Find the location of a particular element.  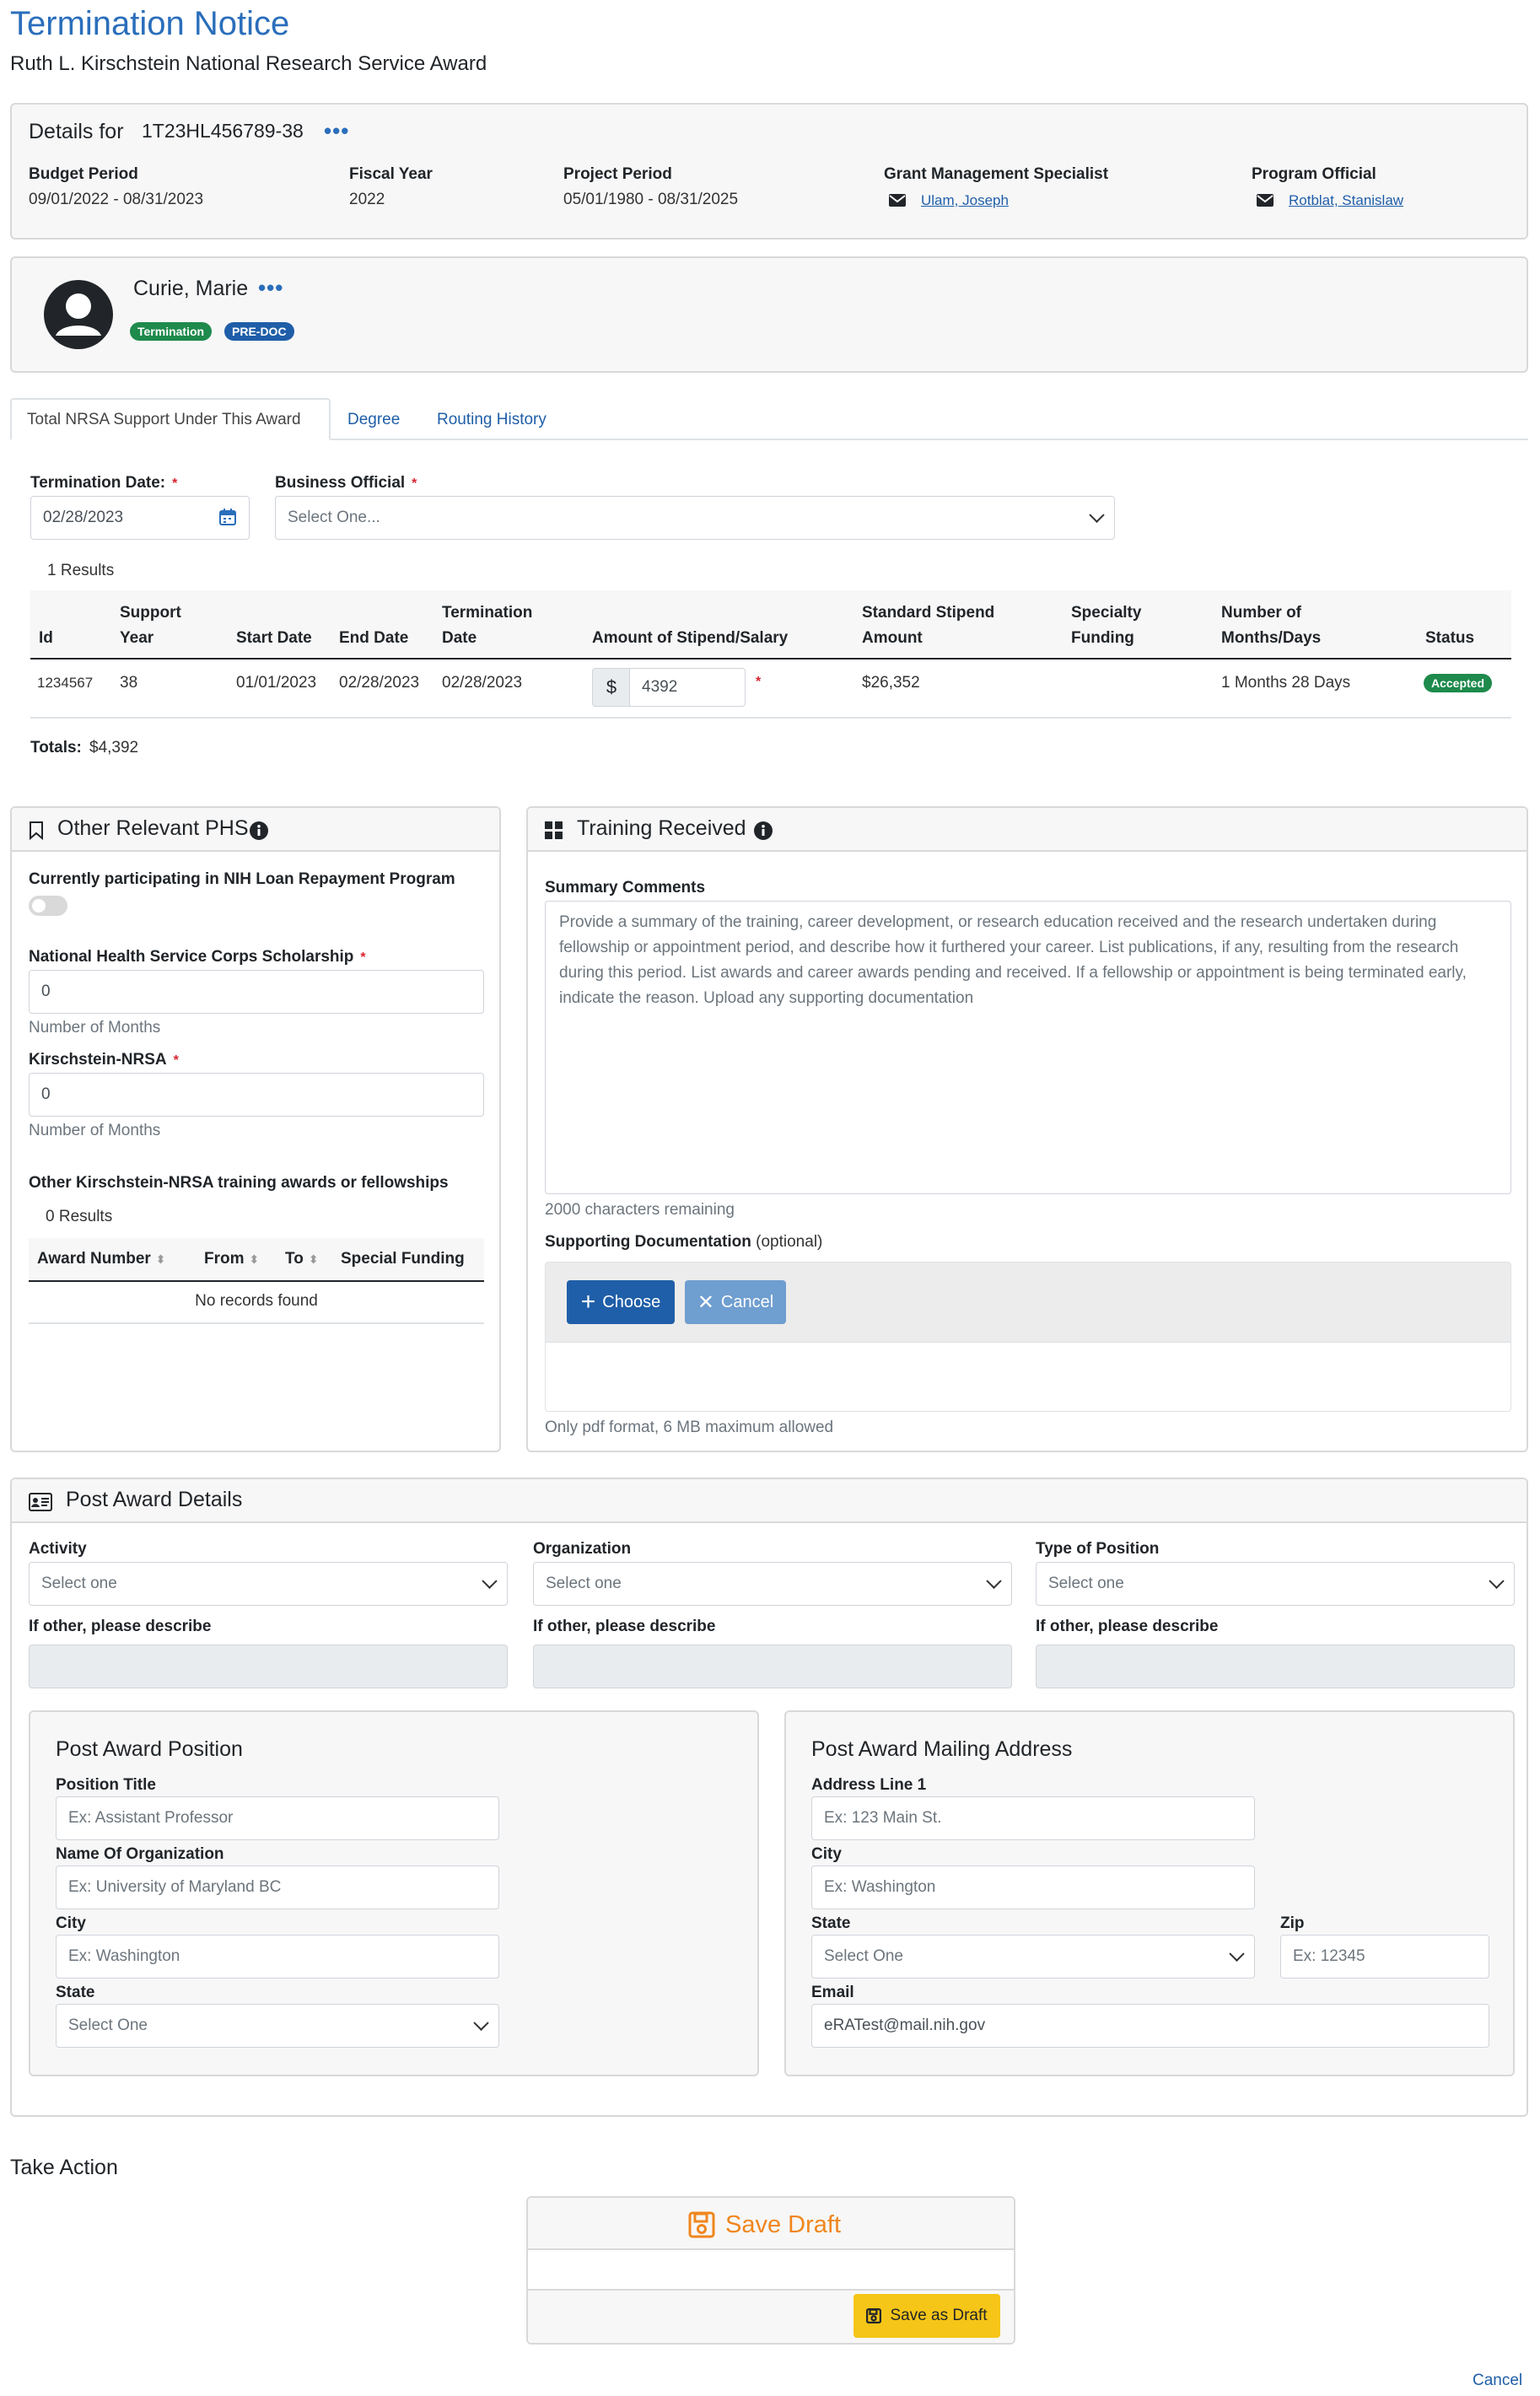

position-city-label: City is located at coordinates (71, 1923).